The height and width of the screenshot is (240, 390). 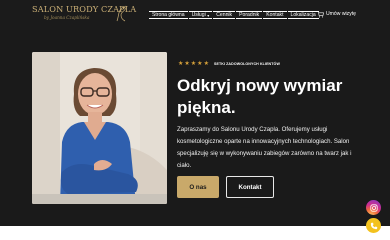 I want to click on nav-label: Usługi, so click(x=198, y=15).